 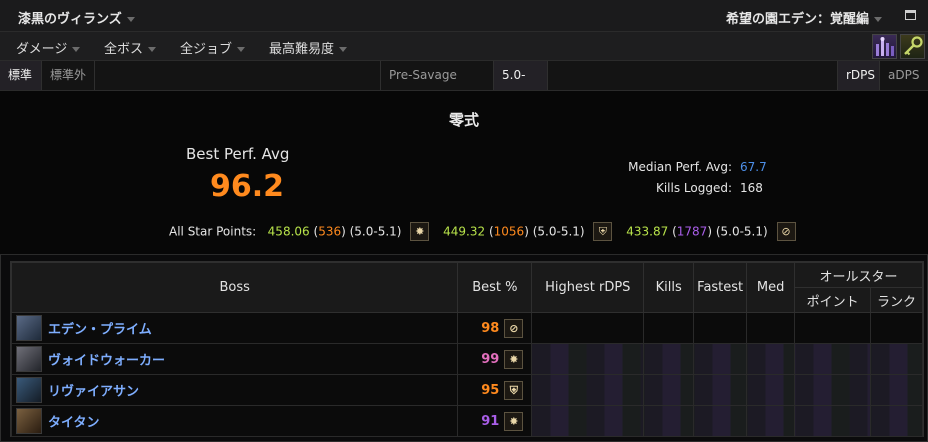 I want to click on best-percent: 98, so click(x=490, y=328).